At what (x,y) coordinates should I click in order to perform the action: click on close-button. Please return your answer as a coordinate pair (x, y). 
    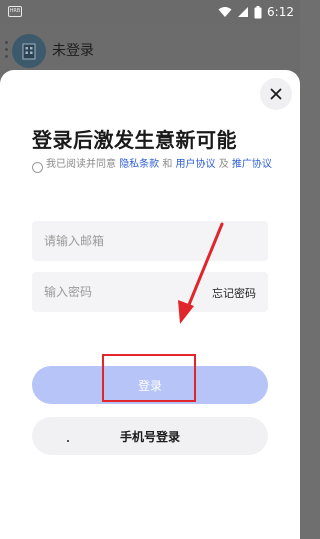
    Looking at the image, I should click on (276, 94).